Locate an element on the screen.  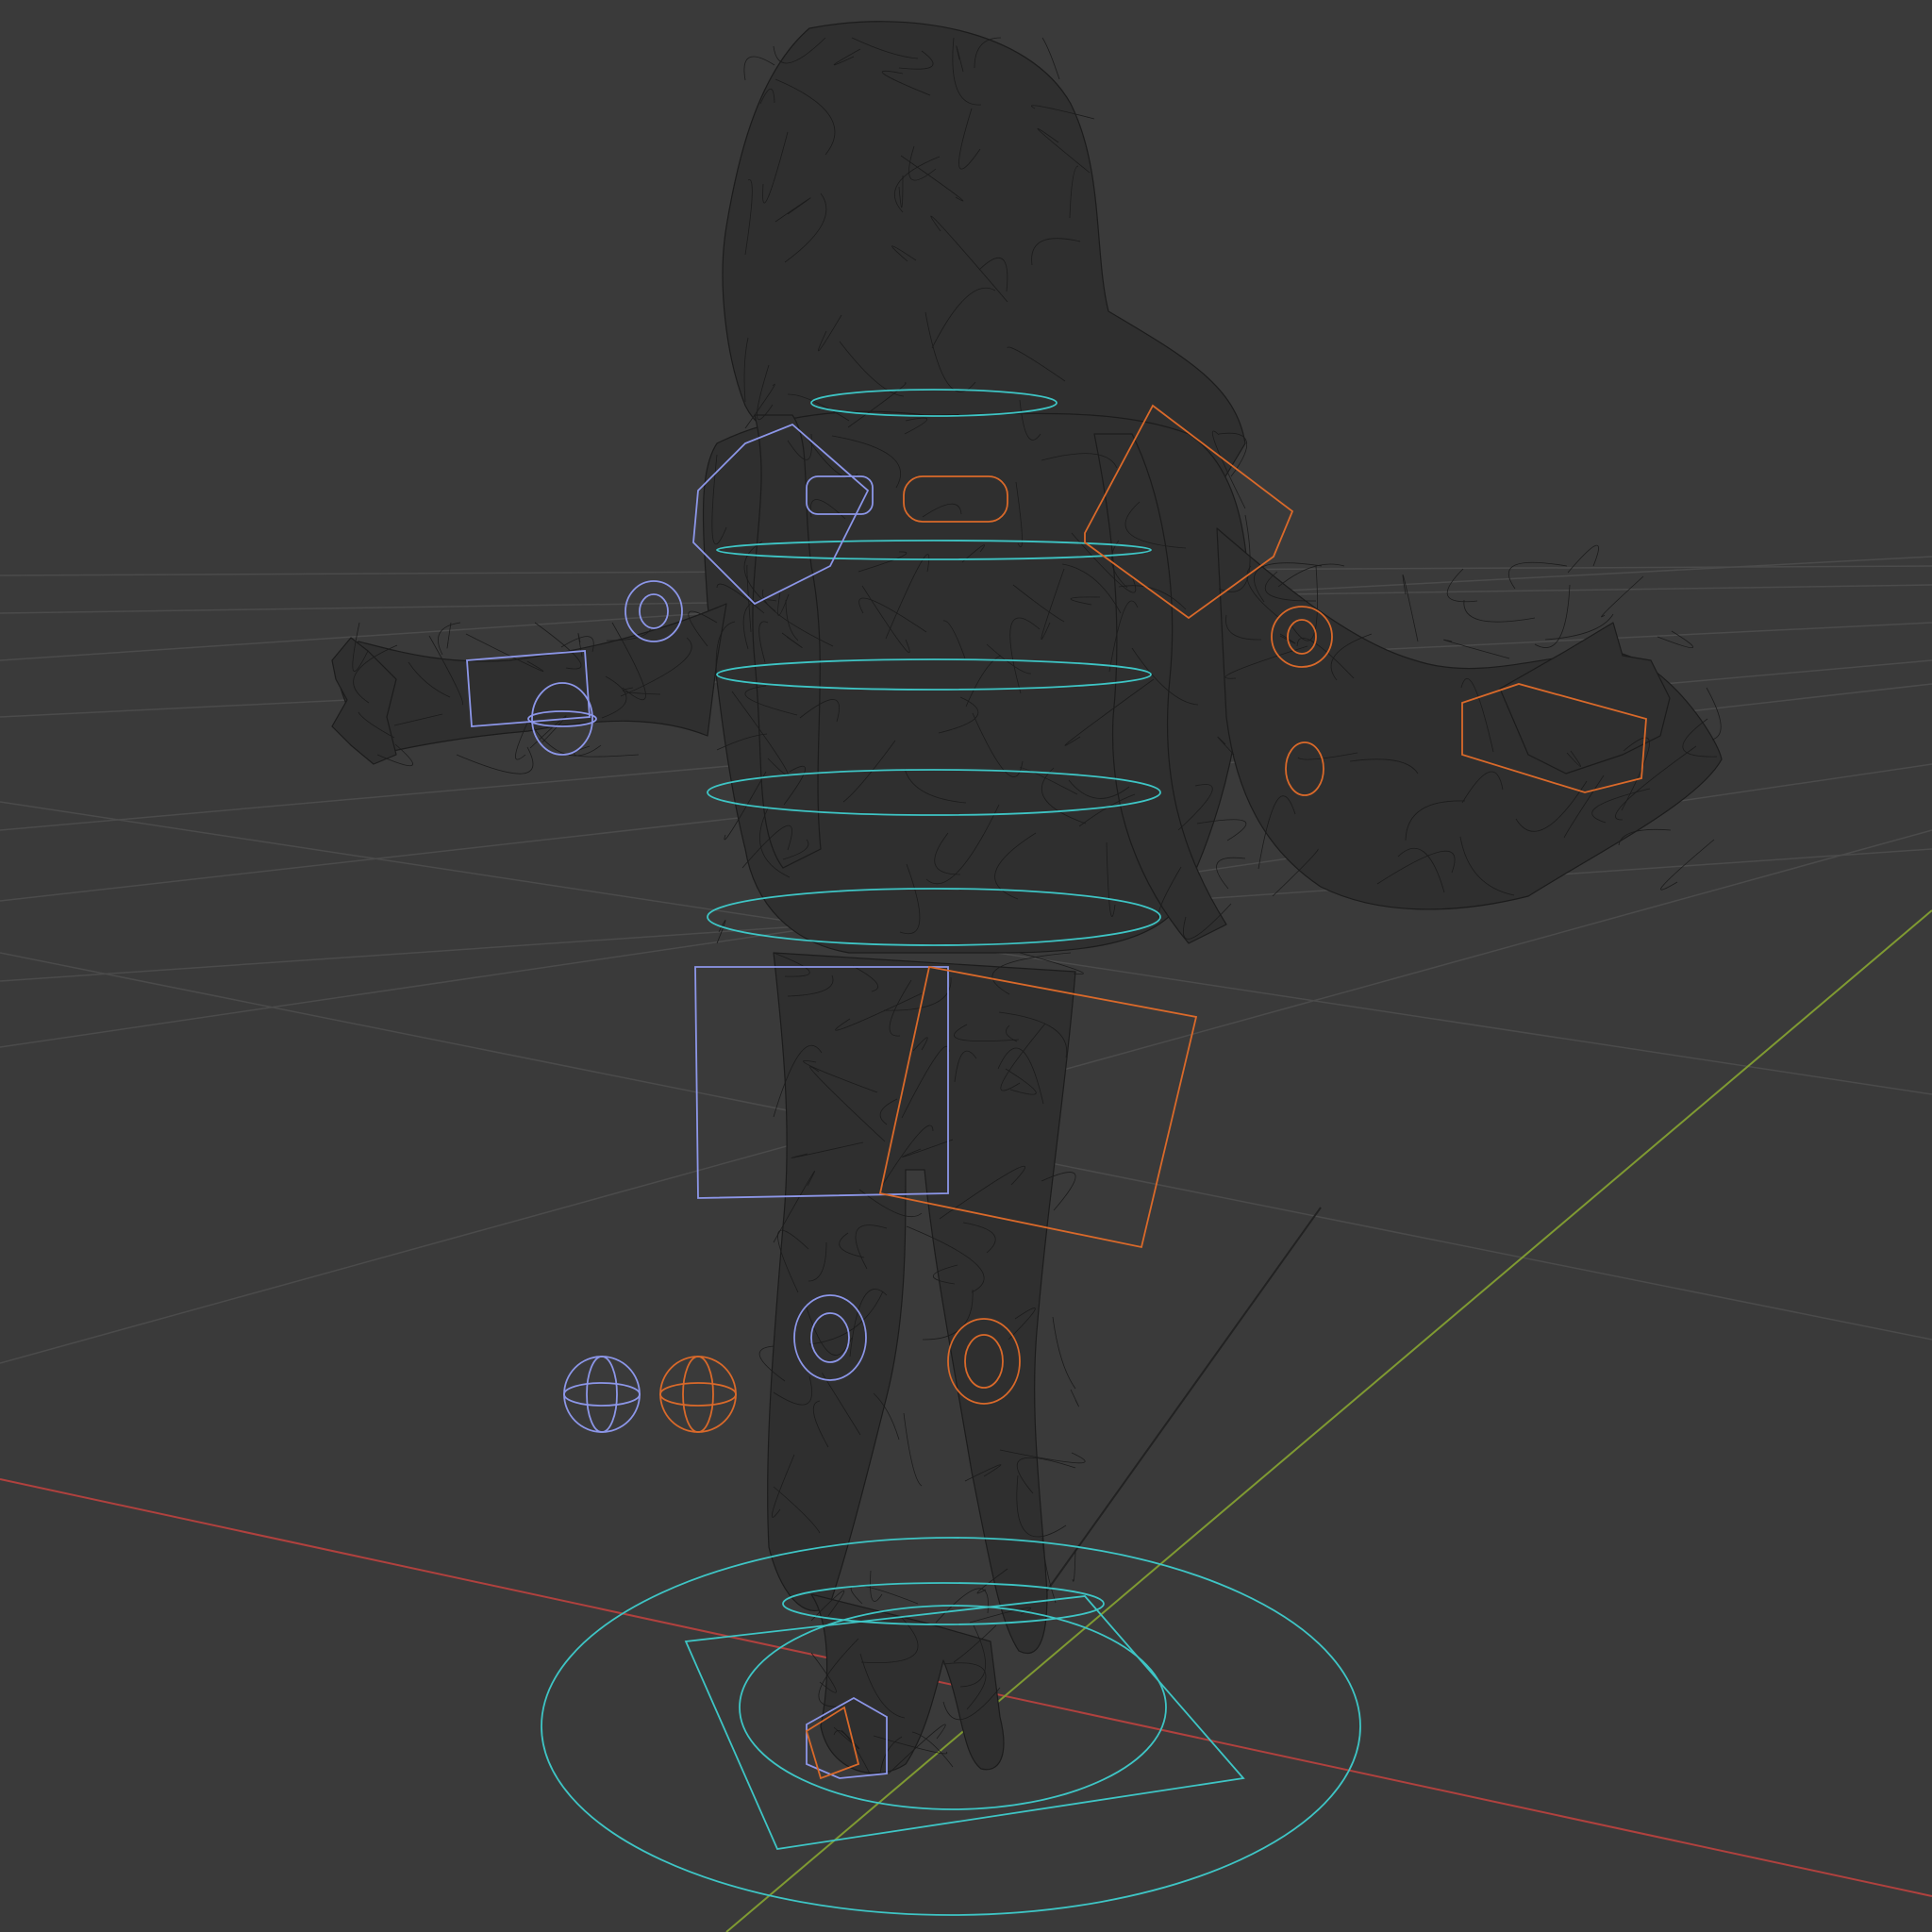
right-leg-ik-target is located at coordinates (698, 1395).